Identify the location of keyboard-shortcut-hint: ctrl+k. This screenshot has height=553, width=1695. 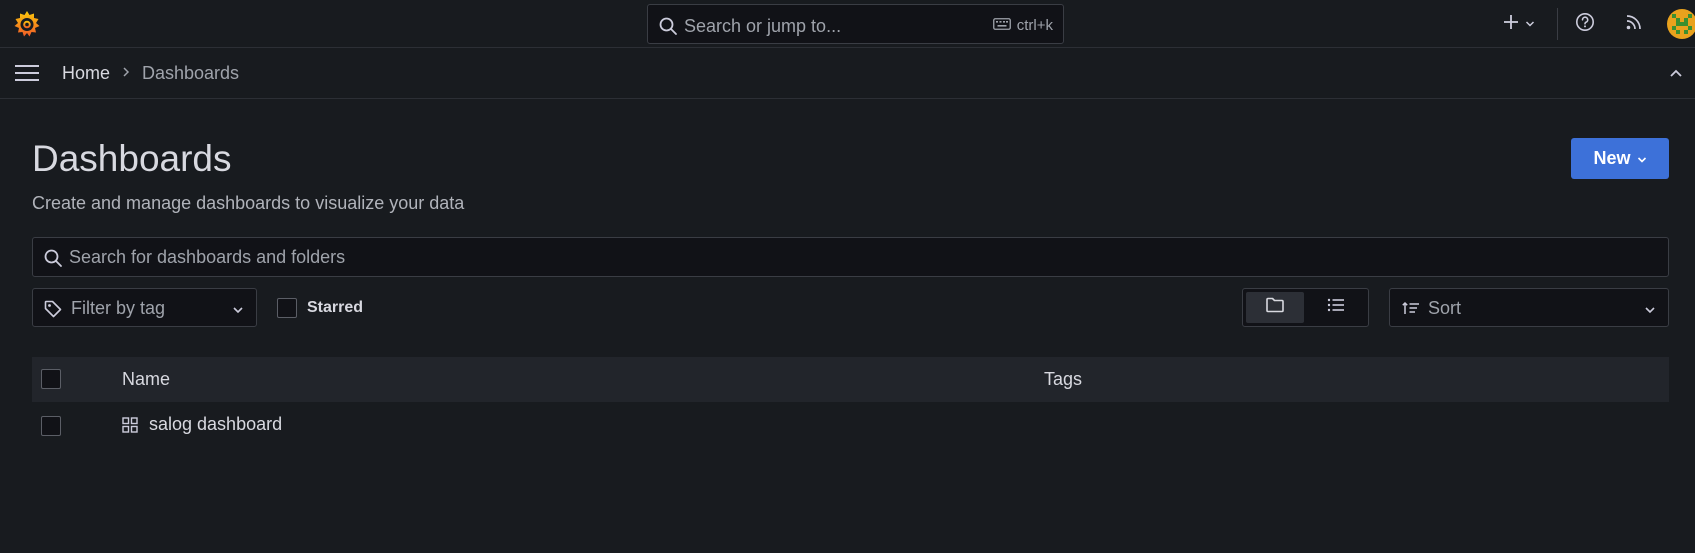
(1022, 25).